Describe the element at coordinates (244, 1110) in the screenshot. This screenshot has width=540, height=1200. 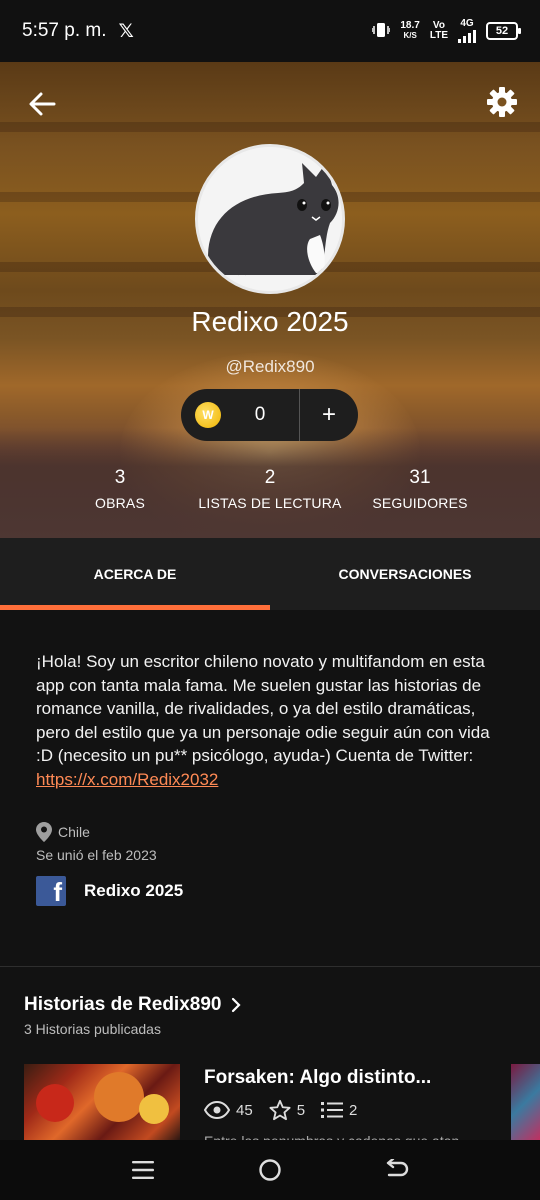
I see `story-reads: 45` at that location.